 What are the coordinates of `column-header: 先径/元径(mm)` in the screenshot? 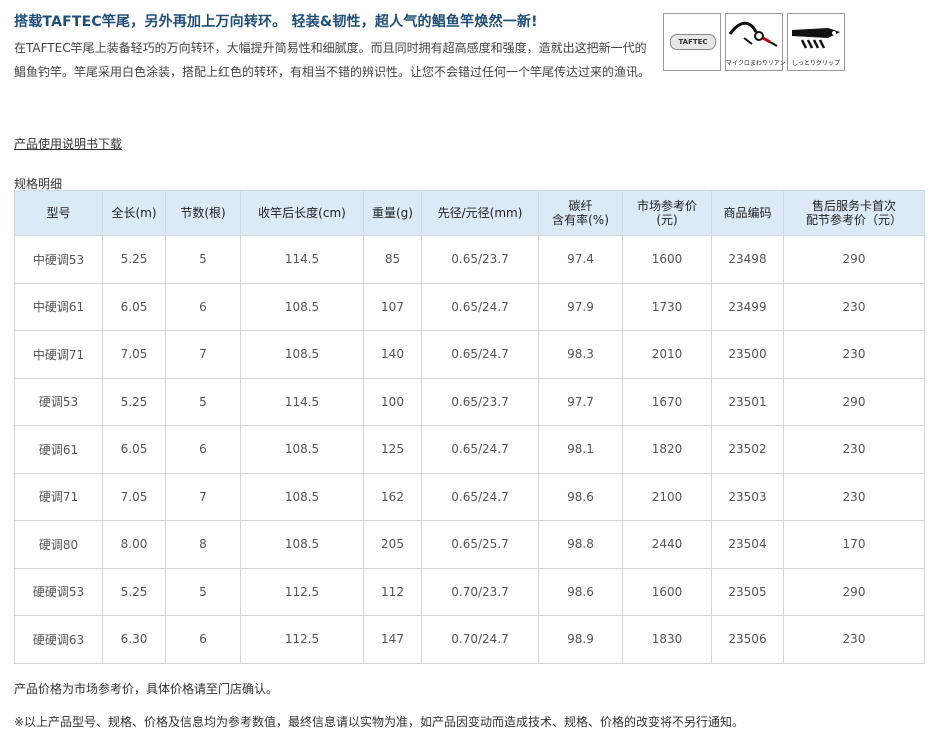 It's located at (480, 213).